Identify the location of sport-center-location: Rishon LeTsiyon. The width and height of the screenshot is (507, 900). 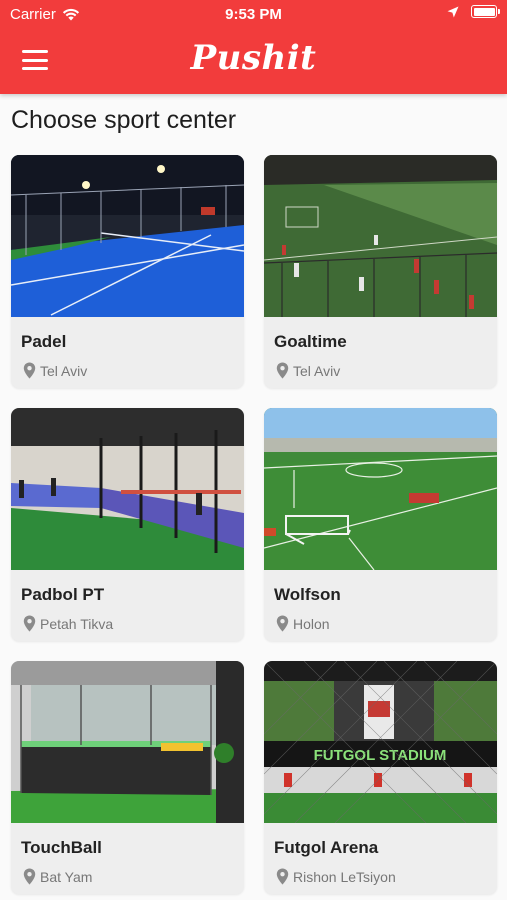
(386, 876).